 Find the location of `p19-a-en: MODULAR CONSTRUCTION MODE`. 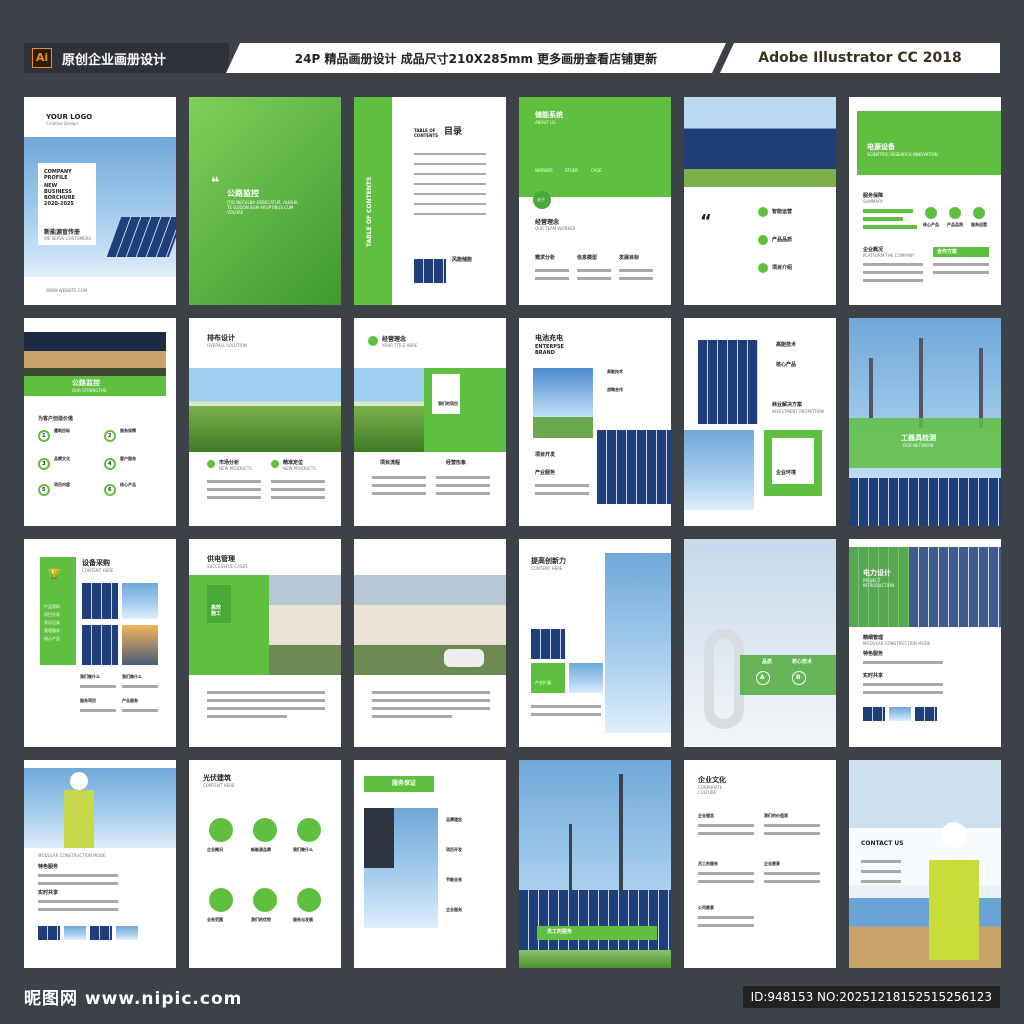

p19-a-en: MODULAR CONSTRUCTION MODE is located at coordinates (72, 855).